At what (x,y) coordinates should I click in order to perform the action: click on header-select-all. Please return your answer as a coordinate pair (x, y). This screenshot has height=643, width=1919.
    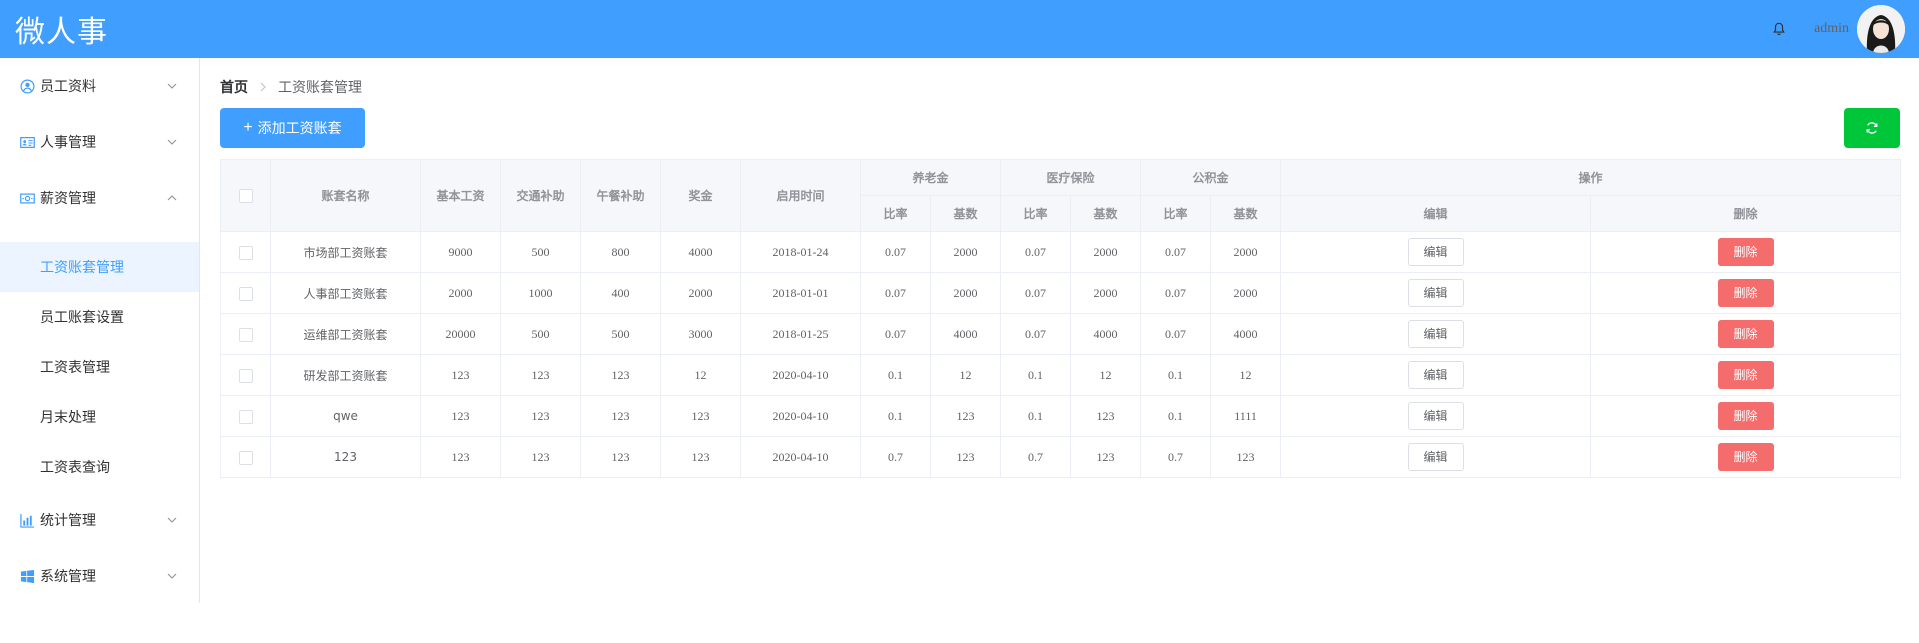
    Looking at the image, I should click on (245, 195).